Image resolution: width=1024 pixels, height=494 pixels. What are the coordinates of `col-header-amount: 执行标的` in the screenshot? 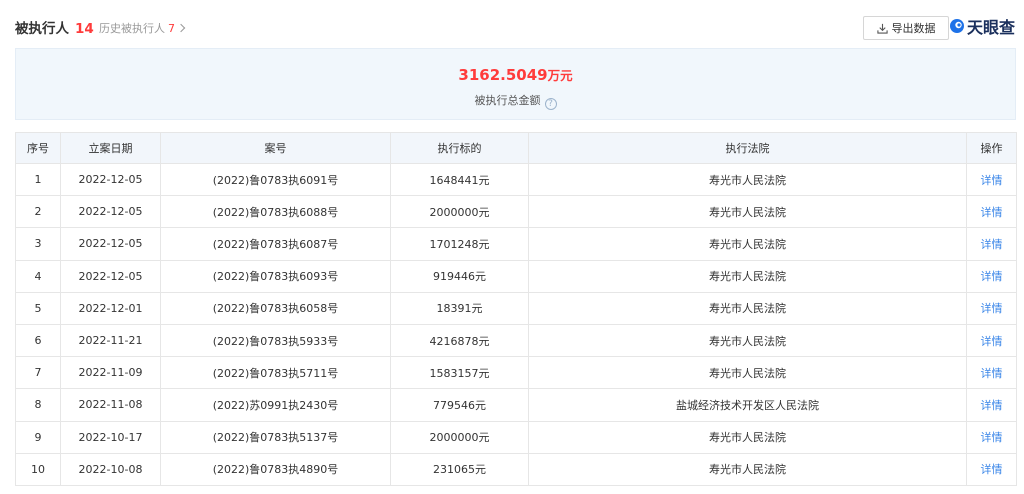 It's located at (459, 148).